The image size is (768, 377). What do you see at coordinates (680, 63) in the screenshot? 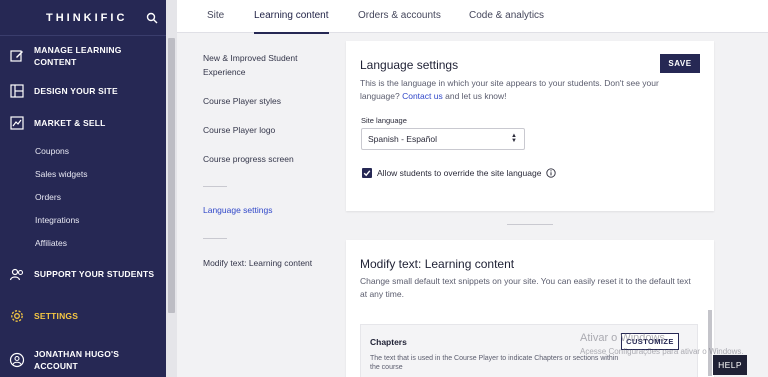
I see `save-button: SAVE` at bounding box center [680, 63].